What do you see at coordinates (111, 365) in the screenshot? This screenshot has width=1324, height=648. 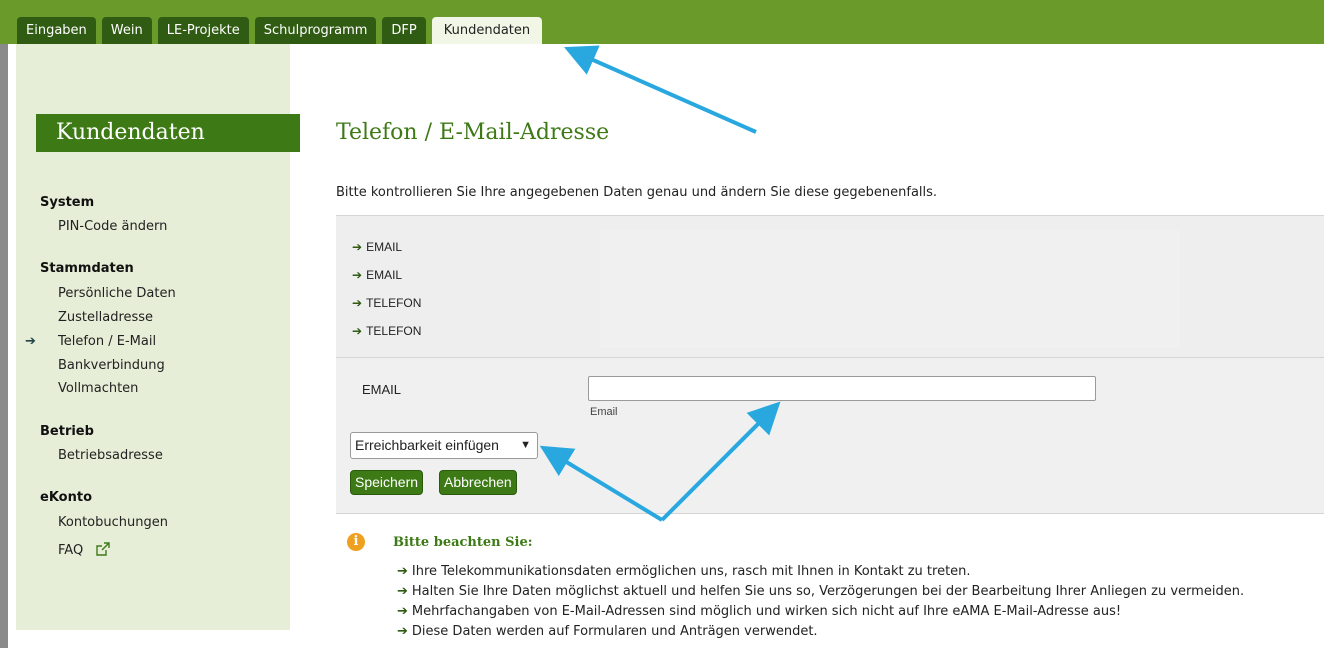 I see `sidebar-item-bankverbindung: Bankverbindung` at bounding box center [111, 365].